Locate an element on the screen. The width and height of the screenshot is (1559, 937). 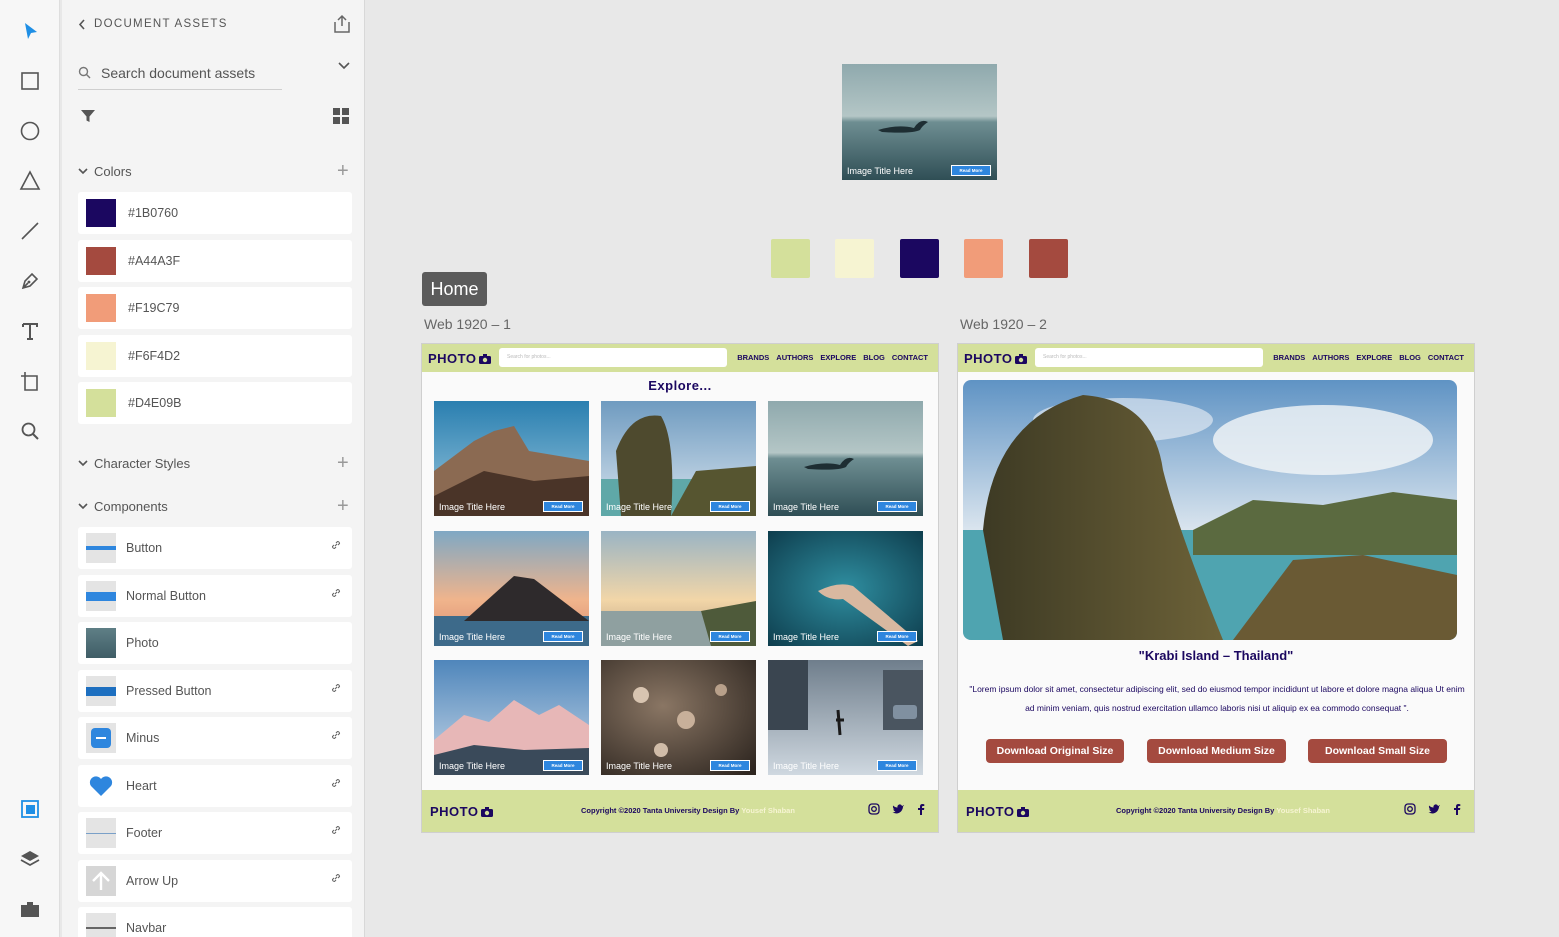
search-assets-input: Search document assets is located at coordinates (180, 73).